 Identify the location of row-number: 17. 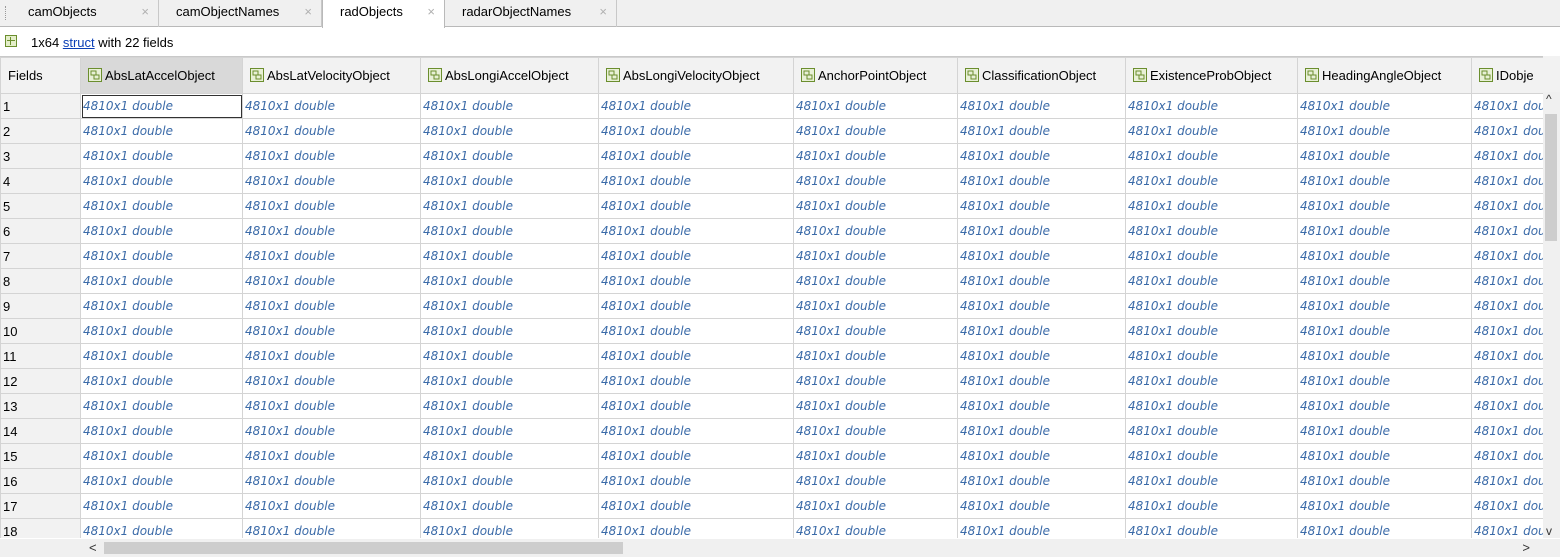
(40, 506).